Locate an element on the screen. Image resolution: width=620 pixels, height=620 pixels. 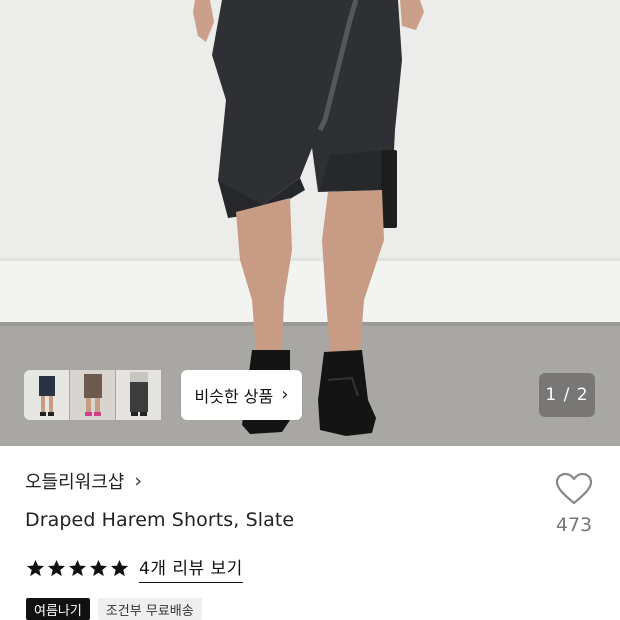
similar-products-label: 비슷한 상품 is located at coordinates (234, 396).